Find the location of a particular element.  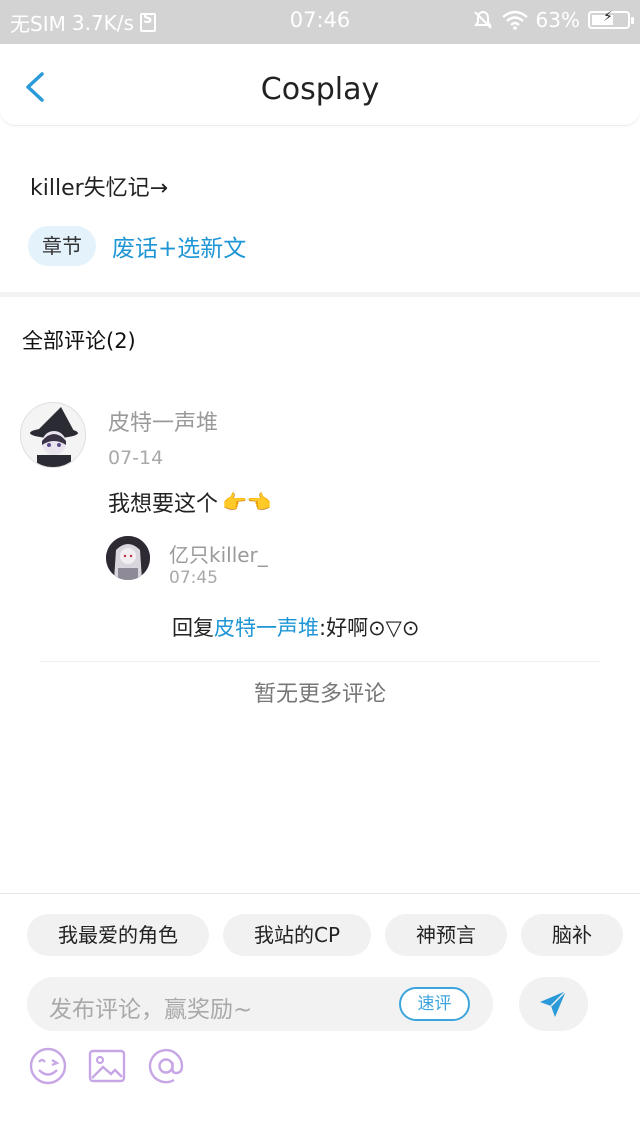

chapter-tag: 章节 is located at coordinates (62, 246).